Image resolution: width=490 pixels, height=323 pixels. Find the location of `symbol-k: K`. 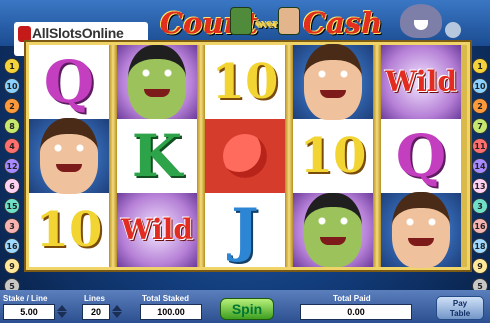

symbol-k: K is located at coordinates (157, 156).